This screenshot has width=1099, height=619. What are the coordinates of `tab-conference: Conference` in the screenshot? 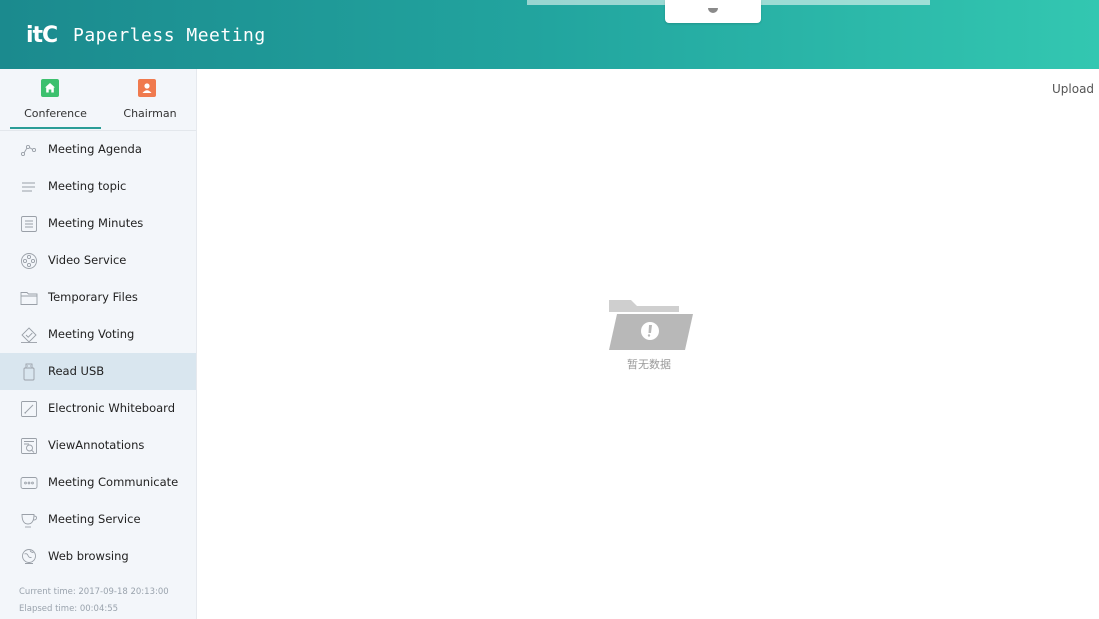 It's located at (55, 100).